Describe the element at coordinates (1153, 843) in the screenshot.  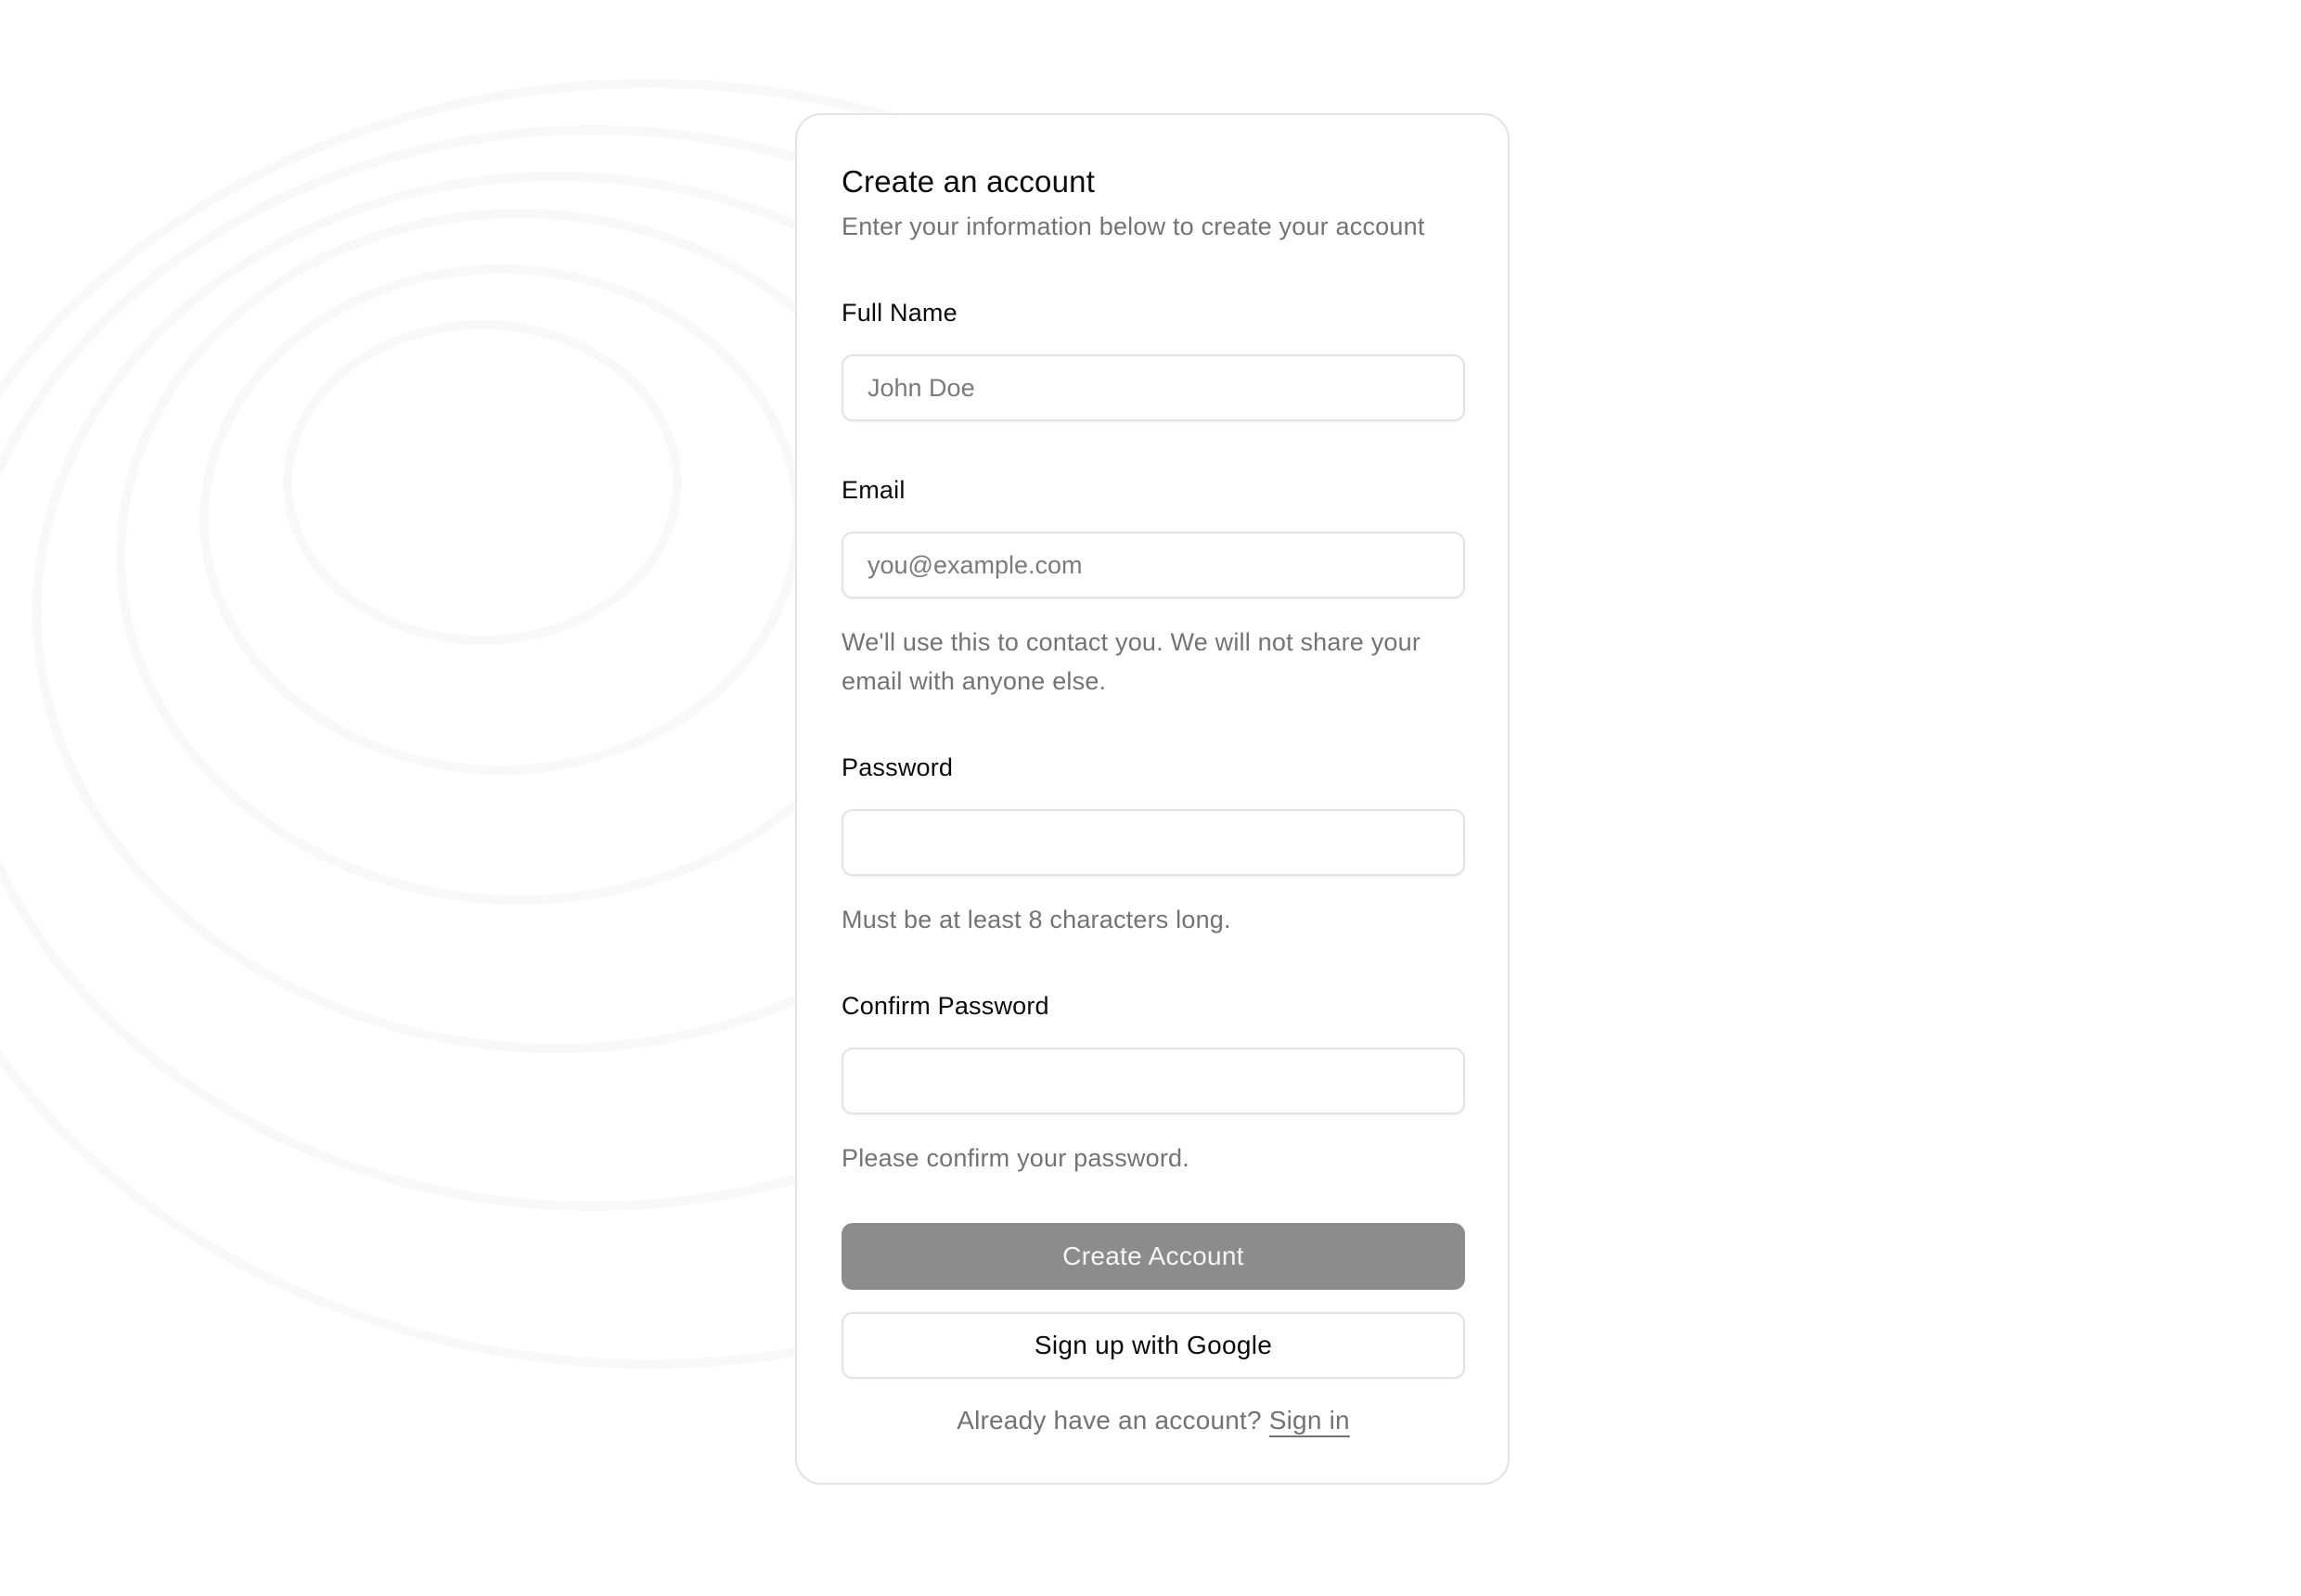
I see `password-input` at that location.